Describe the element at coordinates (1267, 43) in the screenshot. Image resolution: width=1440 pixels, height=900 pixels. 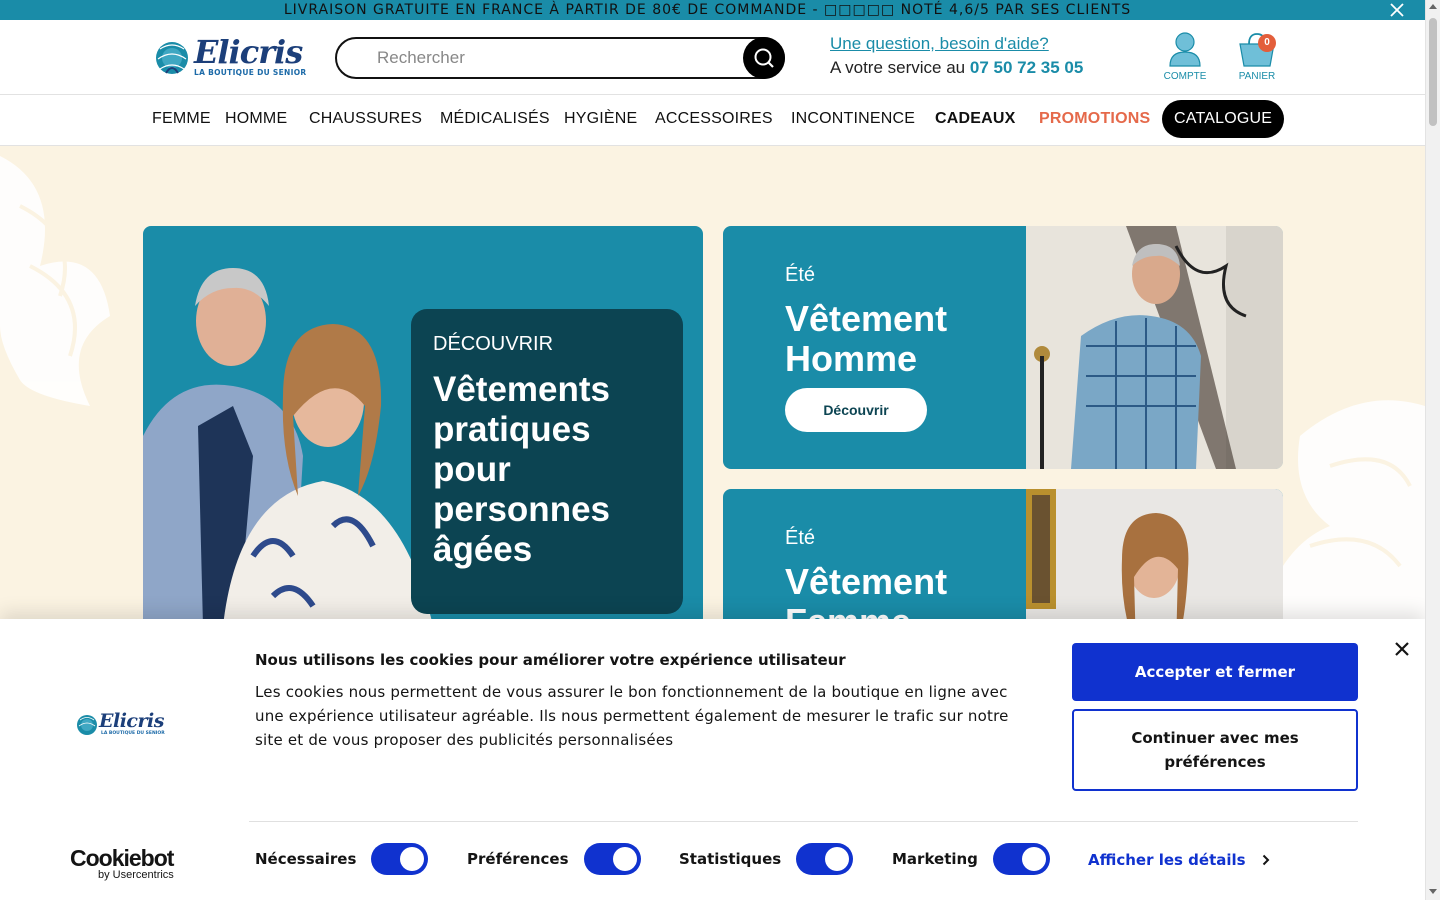
I see `cart-count-badge: 0` at that location.